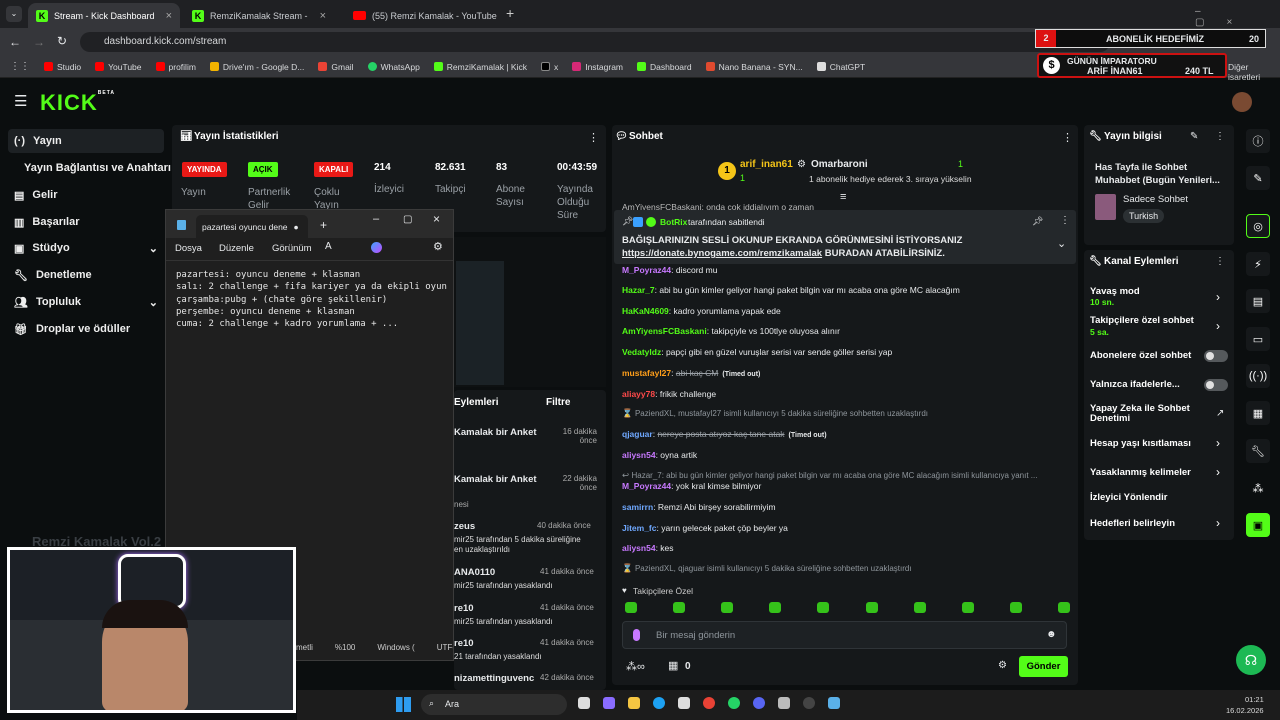 This screenshot has height=720, width=1280. Describe the element at coordinates (90, 168) in the screenshot. I see `sidebar-item-stream-key: Yayın Bağlantısı ve Anahtarı` at that location.